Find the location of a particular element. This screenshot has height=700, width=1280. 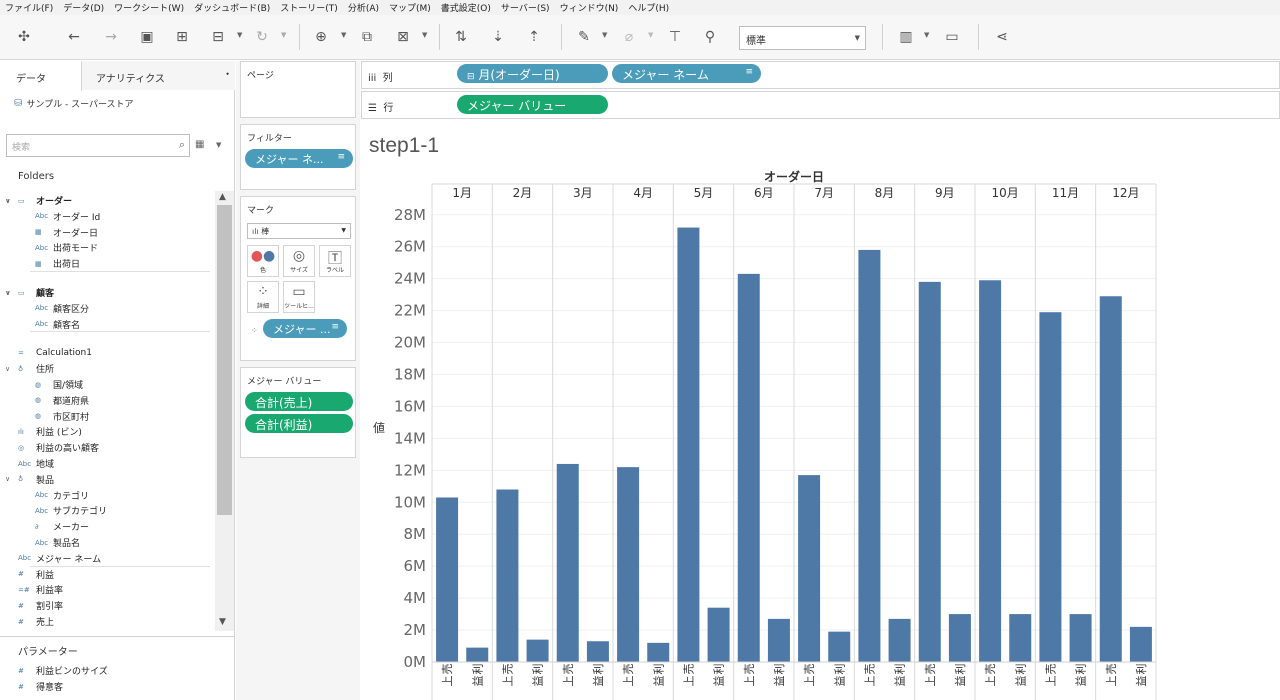

field-item: # 利益 is located at coordinates (36, 574).